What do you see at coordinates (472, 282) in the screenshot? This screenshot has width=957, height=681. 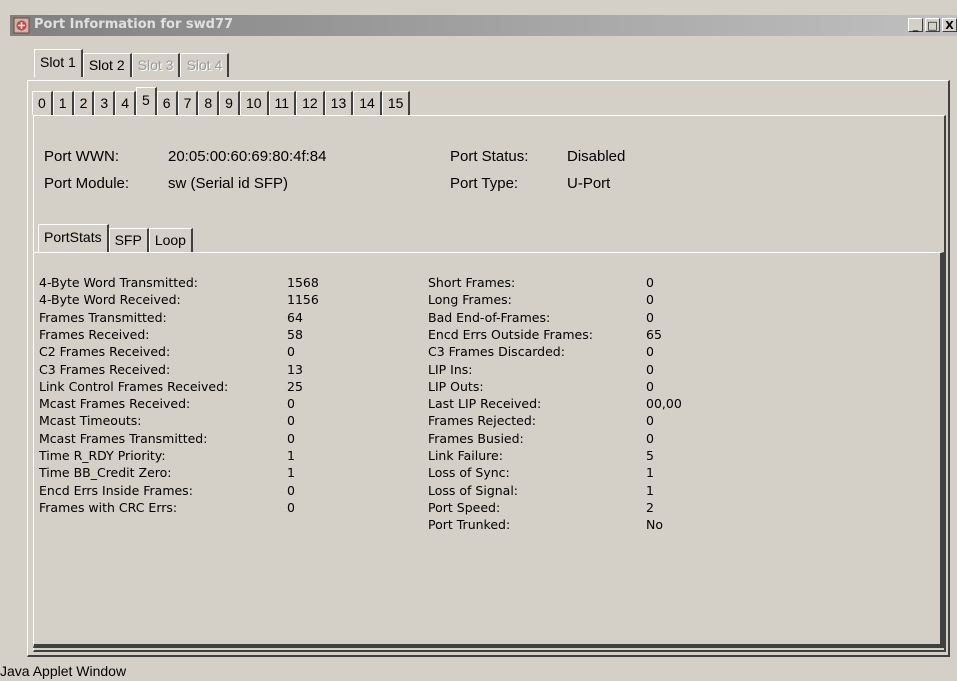 I see `stat-label: Short Frames:` at bounding box center [472, 282].